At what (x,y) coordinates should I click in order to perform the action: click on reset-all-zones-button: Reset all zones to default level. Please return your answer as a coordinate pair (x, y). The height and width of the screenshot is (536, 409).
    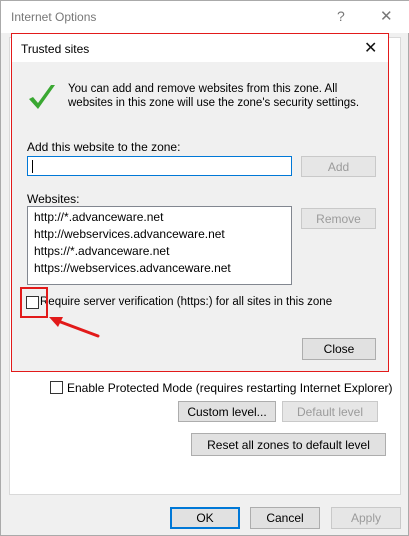
    Looking at the image, I should click on (288, 444).